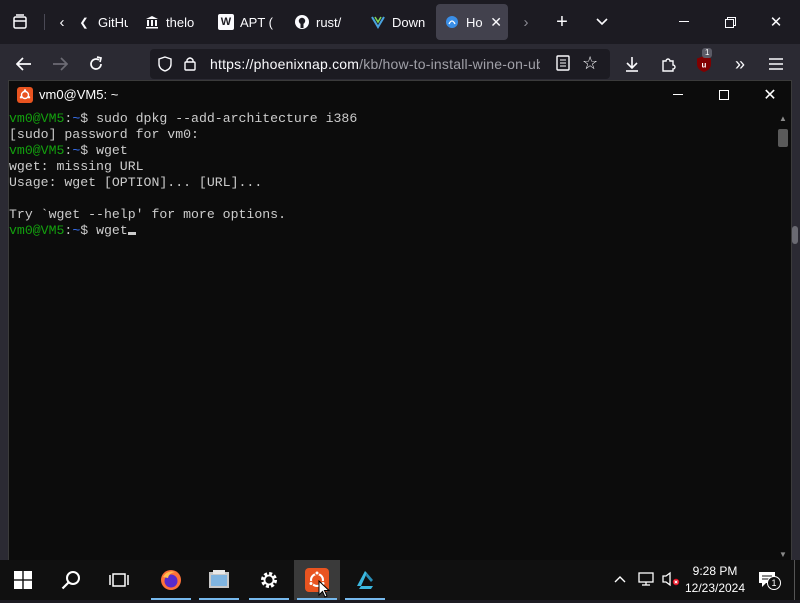 The height and width of the screenshot is (603, 800). I want to click on url-path: /kb/how-to-install-wine-on-ub, so click(449, 64).